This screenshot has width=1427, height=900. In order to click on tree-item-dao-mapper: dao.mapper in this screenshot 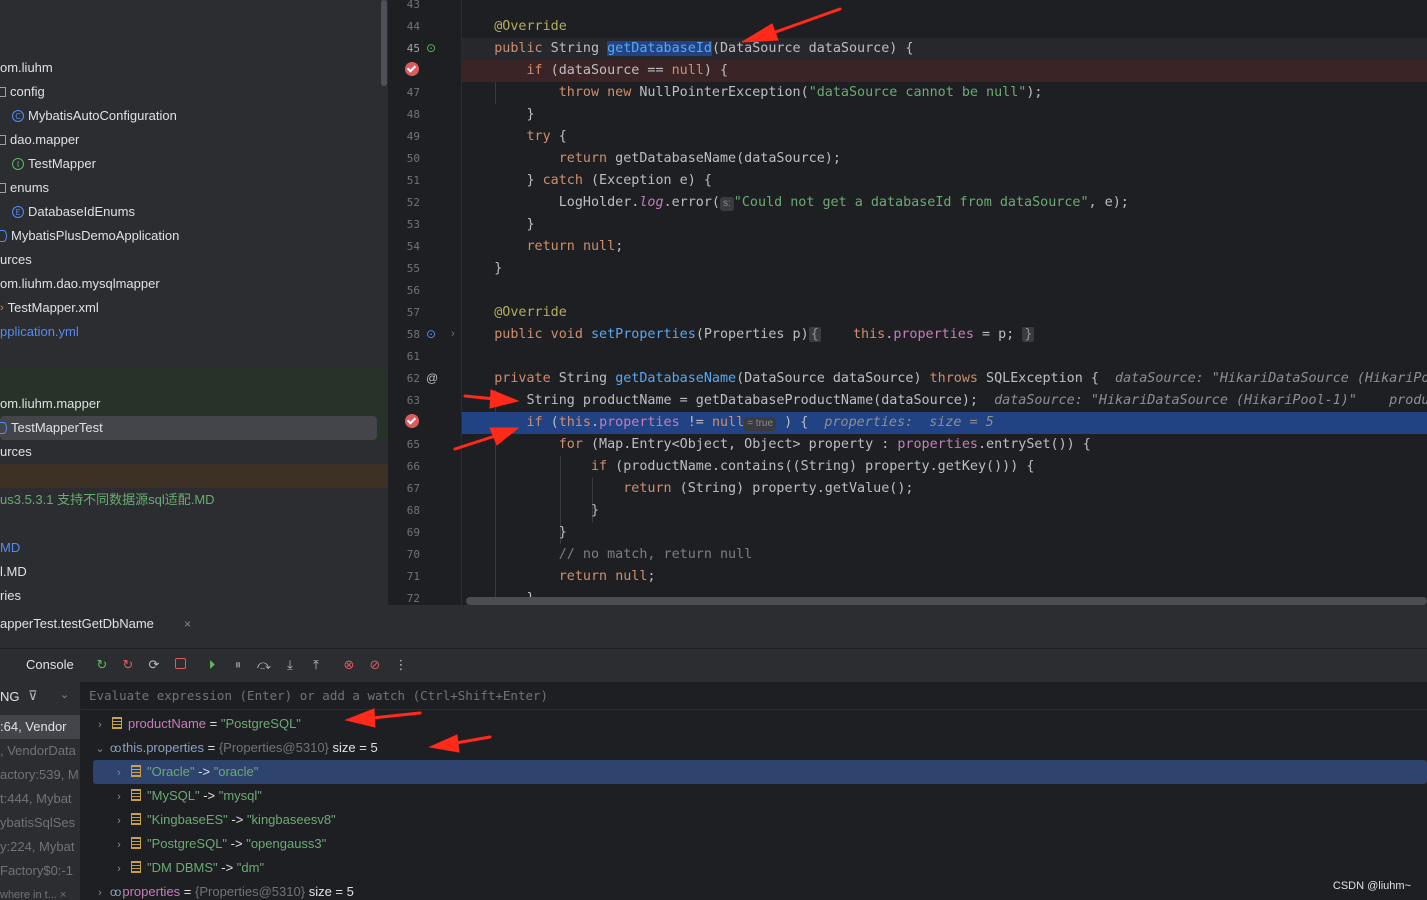, I will do `click(39, 140)`.